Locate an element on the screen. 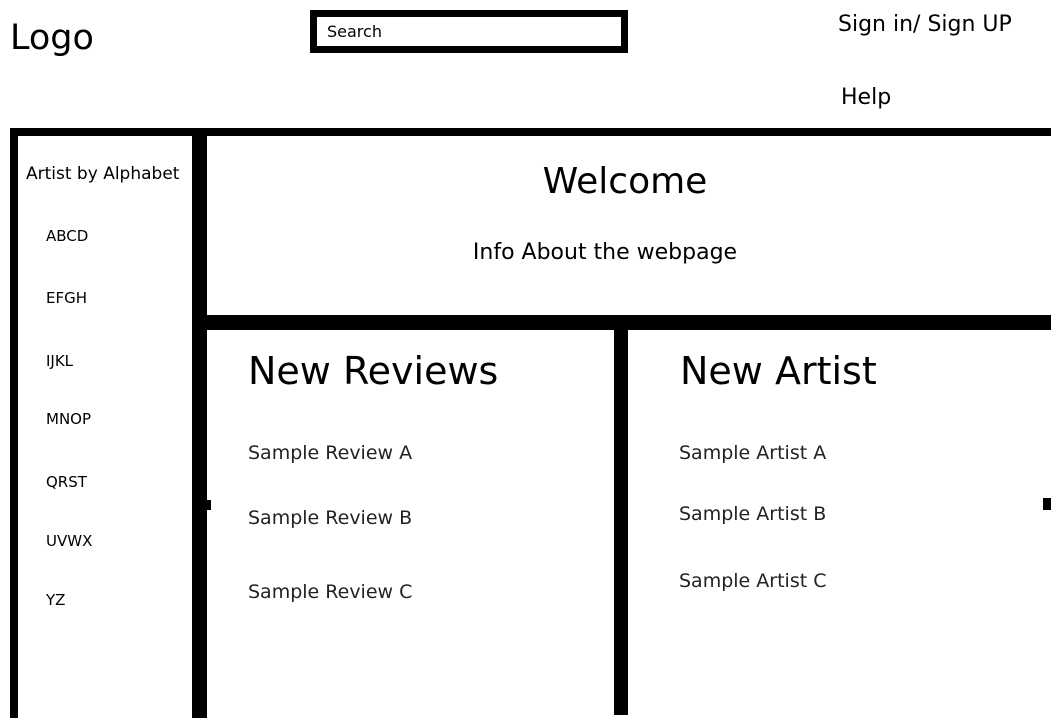  sidebar-item-qrst: QRST is located at coordinates (66, 482).